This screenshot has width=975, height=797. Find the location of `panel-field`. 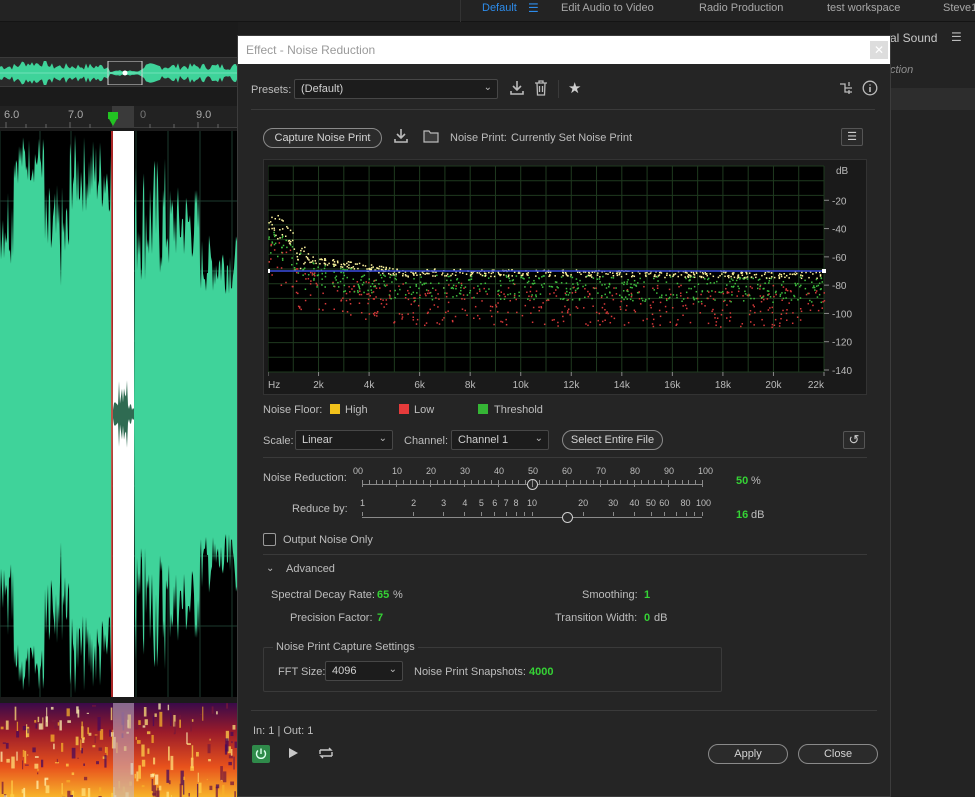

panel-field is located at coordinates (932, 99).